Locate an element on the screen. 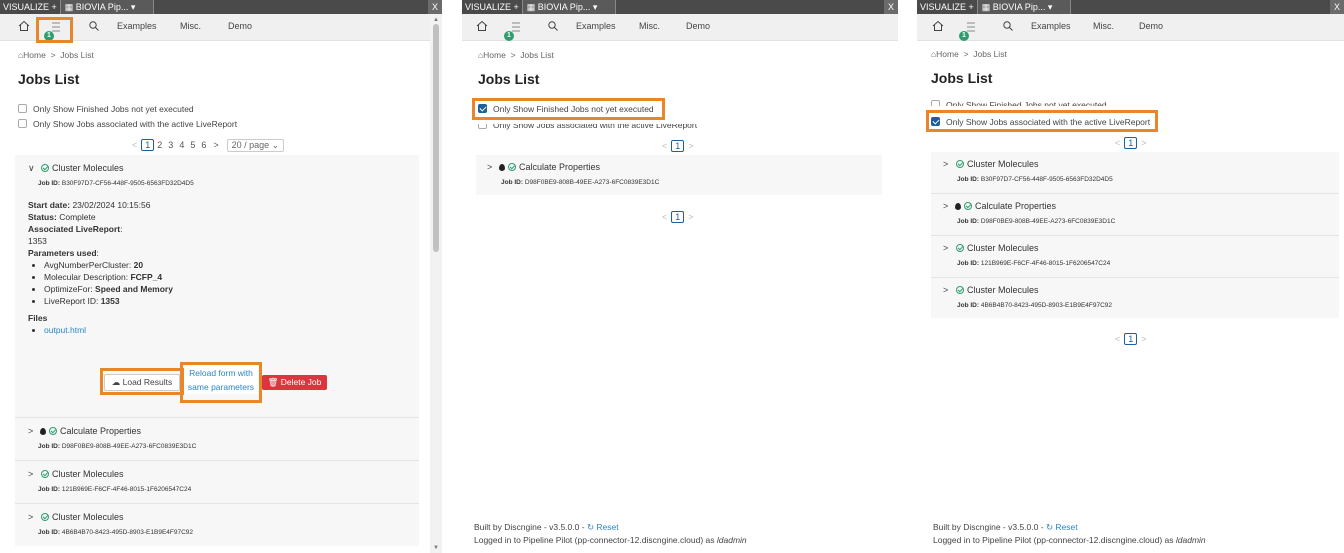 The height and width of the screenshot is (553, 1344). highlight-load is located at coordinates (142, 381).